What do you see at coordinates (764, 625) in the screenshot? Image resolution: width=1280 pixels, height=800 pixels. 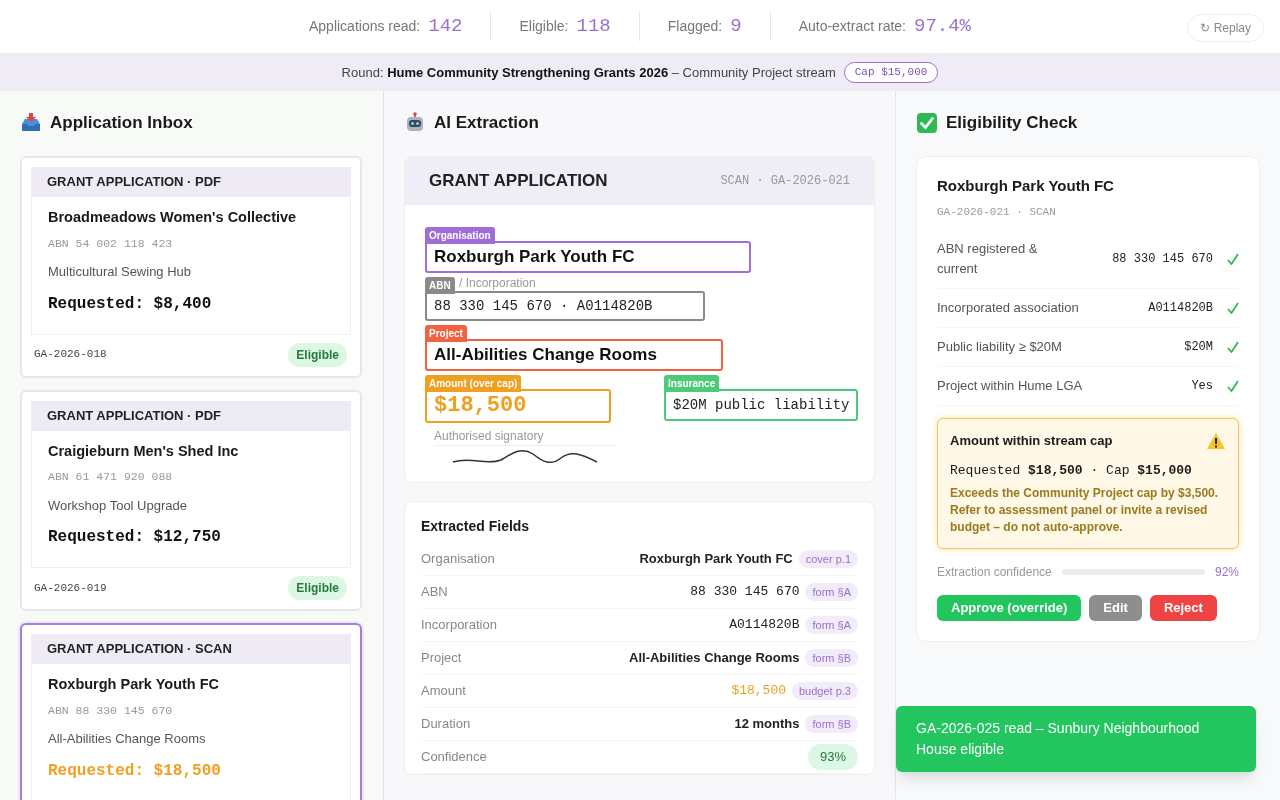 I see `field-value: A0114820B` at bounding box center [764, 625].